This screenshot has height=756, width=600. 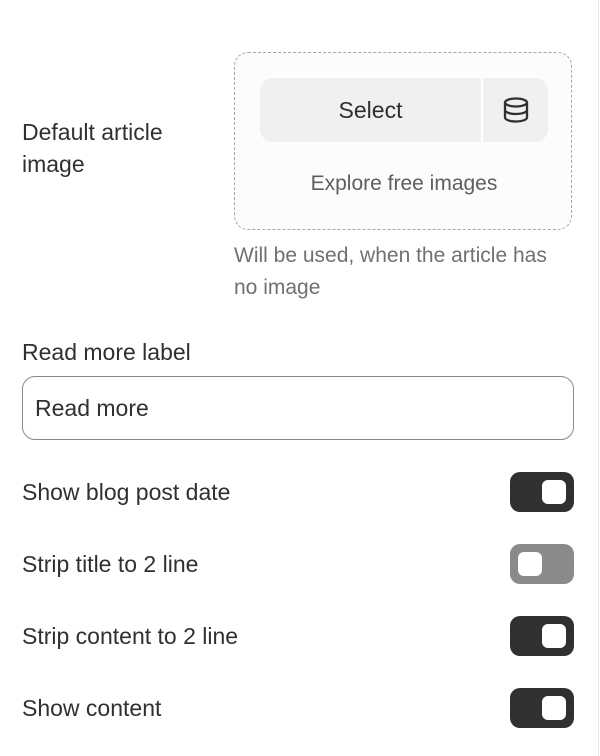 I want to click on strip-content-toggle, so click(x=542, y=636).